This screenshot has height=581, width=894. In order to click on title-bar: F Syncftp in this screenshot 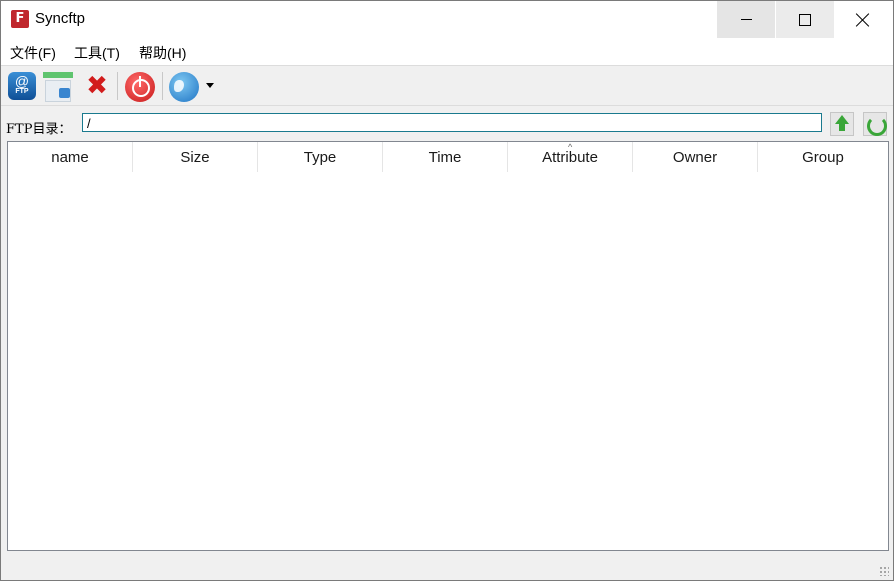, I will do `click(447, 20)`.